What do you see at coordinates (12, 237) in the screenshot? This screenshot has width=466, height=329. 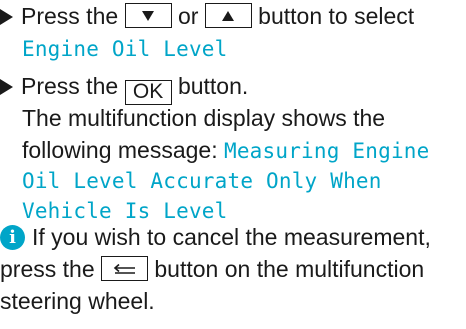 I see `info-icon: i` at bounding box center [12, 237].